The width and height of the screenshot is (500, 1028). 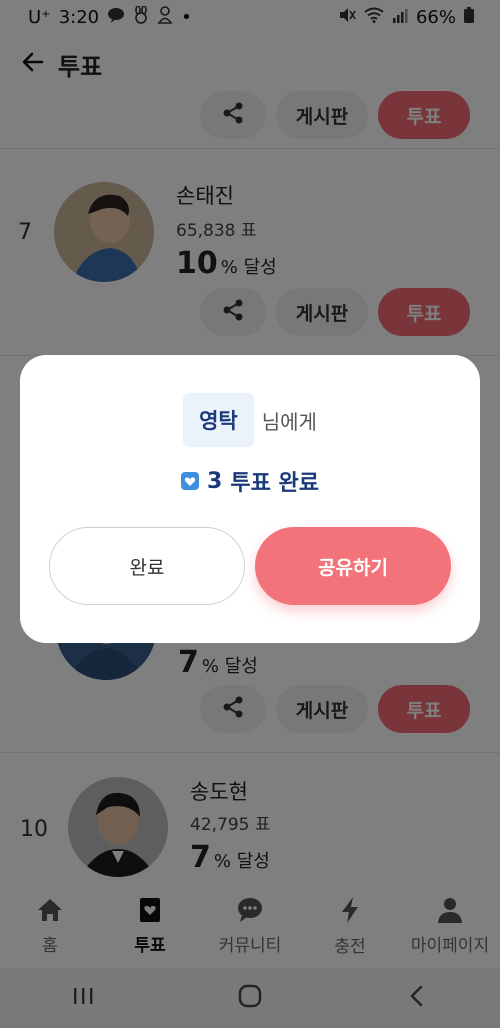 What do you see at coordinates (274, 483) in the screenshot?
I see `vote-result-text: 투표 완료` at bounding box center [274, 483].